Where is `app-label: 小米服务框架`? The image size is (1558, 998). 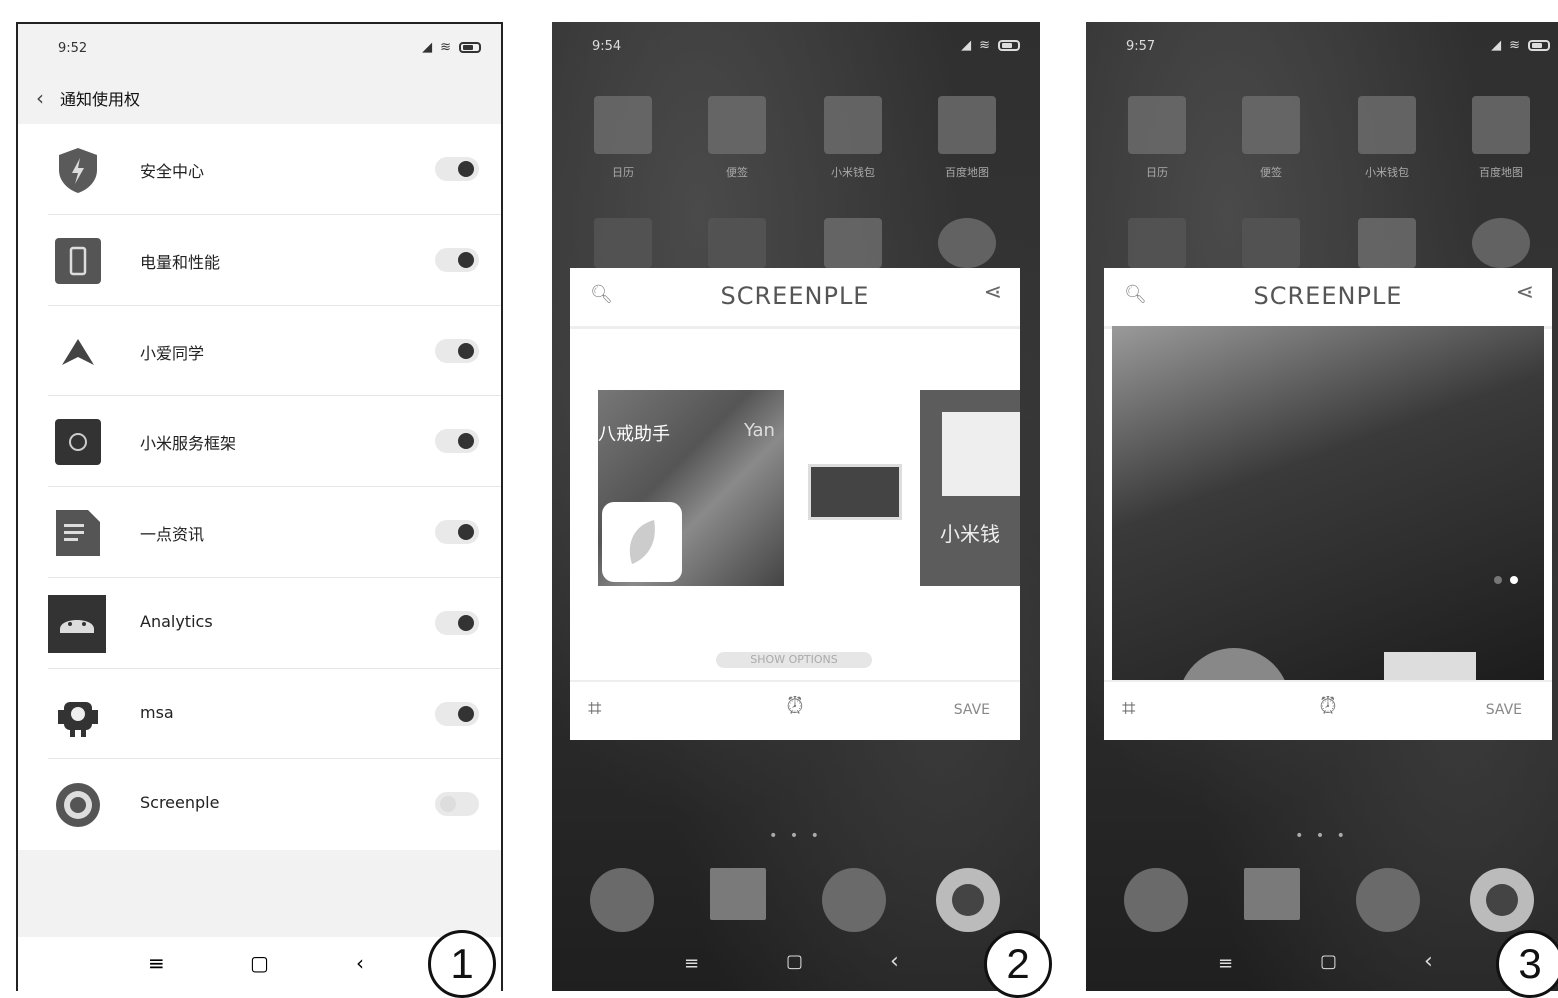 app-label: 小米服务框架 is located at coordinates (188, 444).